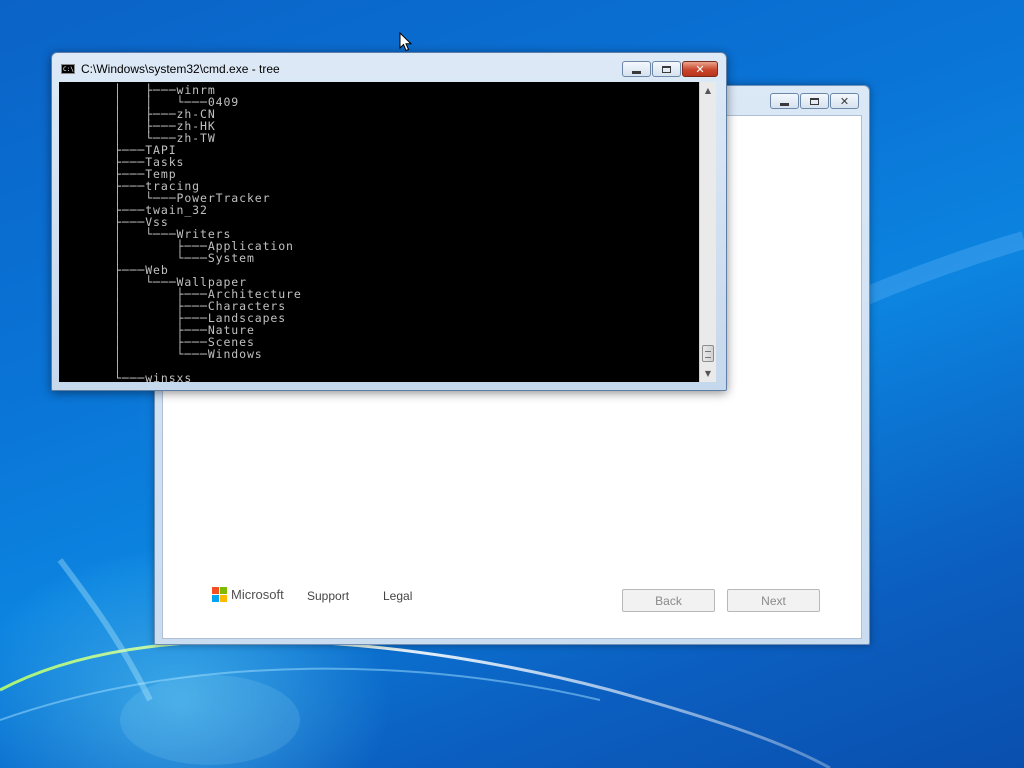 This screenshot has width=1024, height=768. I want to click on support-link: Support, so click(328, 596).